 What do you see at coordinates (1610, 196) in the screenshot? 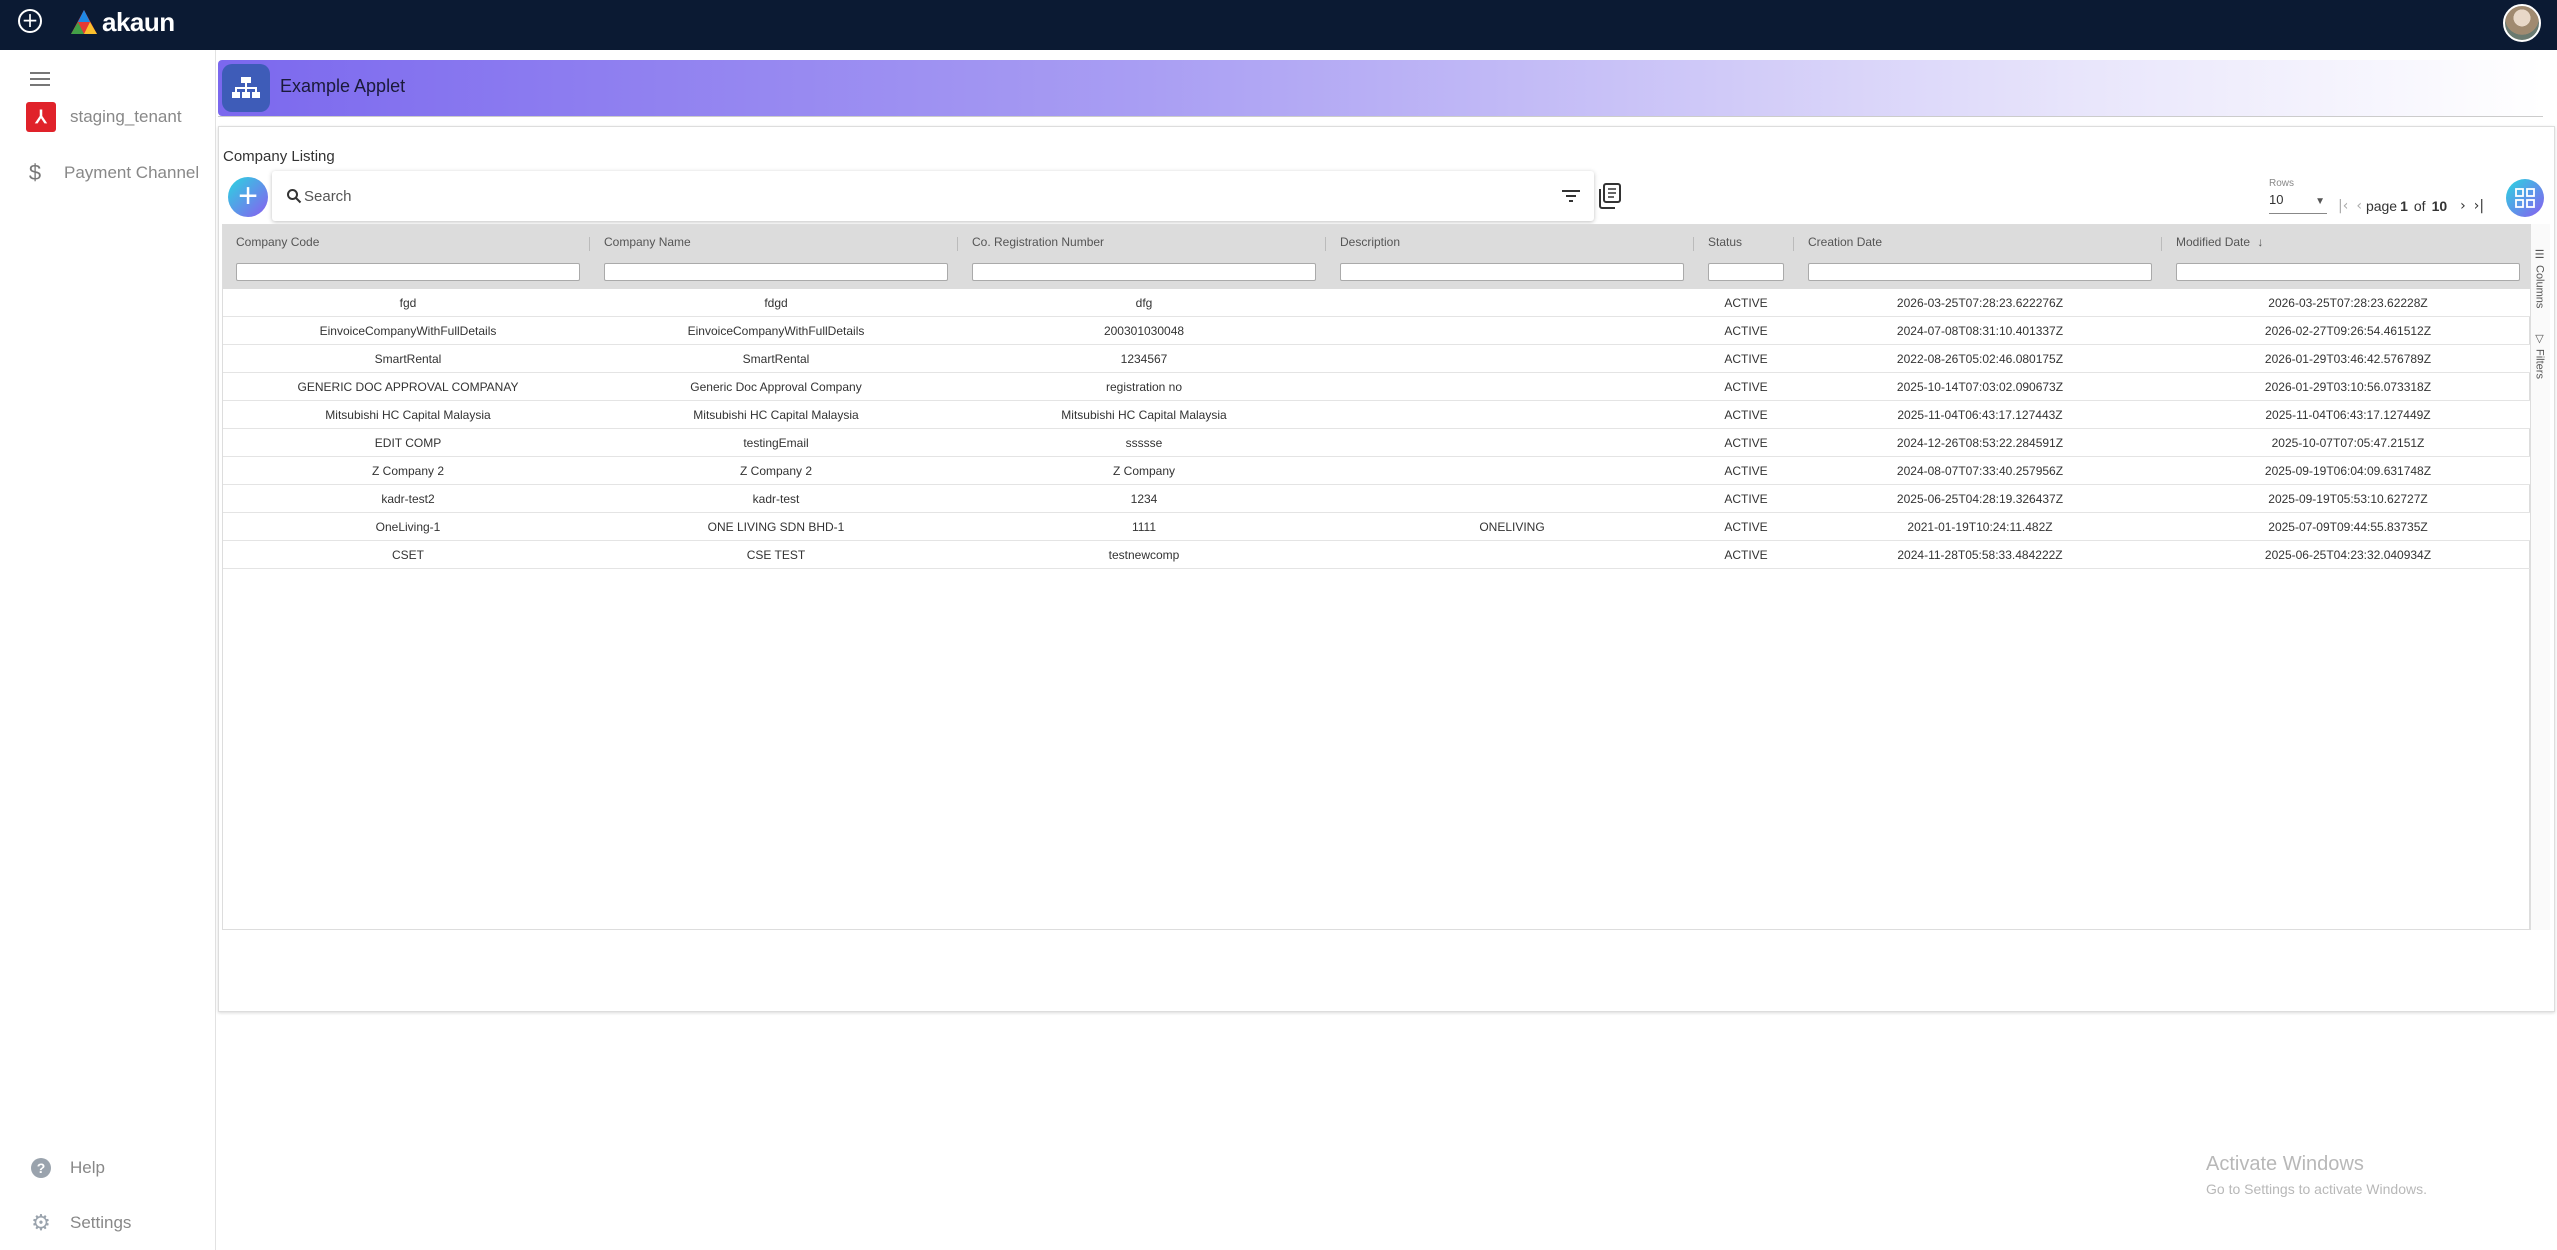
I see `copy-icon` at bounding box center [1610, 196].